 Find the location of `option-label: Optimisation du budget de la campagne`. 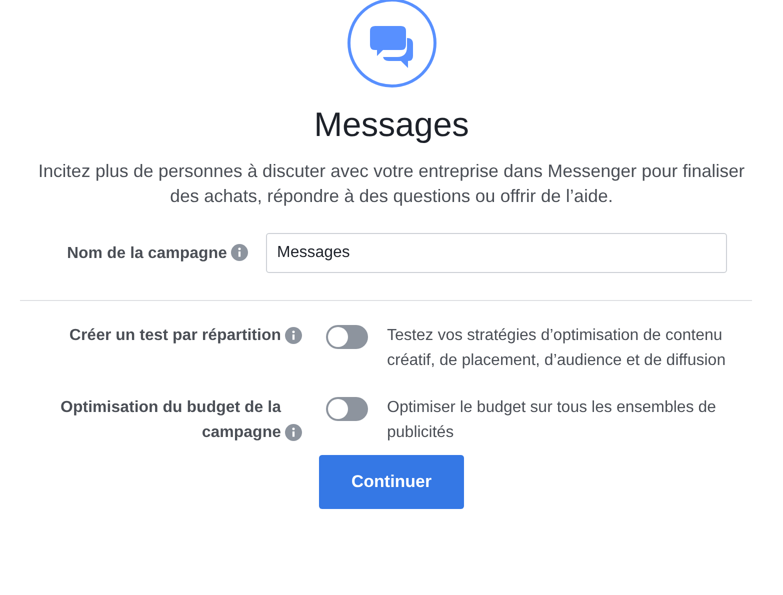

option-label: Optimisation du budget de la campagne is located at coordinates (170, 420).